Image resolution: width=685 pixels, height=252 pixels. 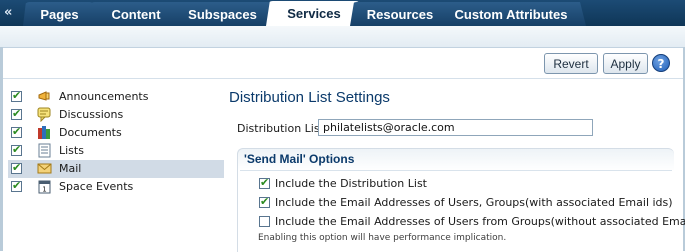 I want to click on service-item-documents: ✔ Documents, so click(x=116, y=133).